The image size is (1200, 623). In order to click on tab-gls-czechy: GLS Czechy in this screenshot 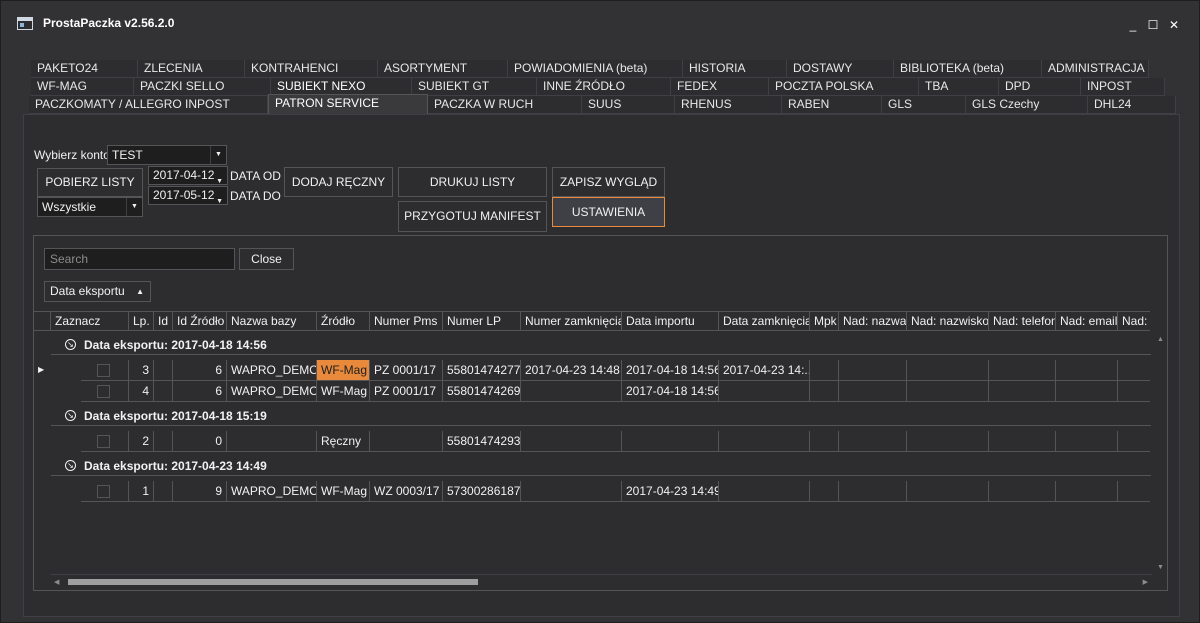, I will do `click(1027, 105)`.